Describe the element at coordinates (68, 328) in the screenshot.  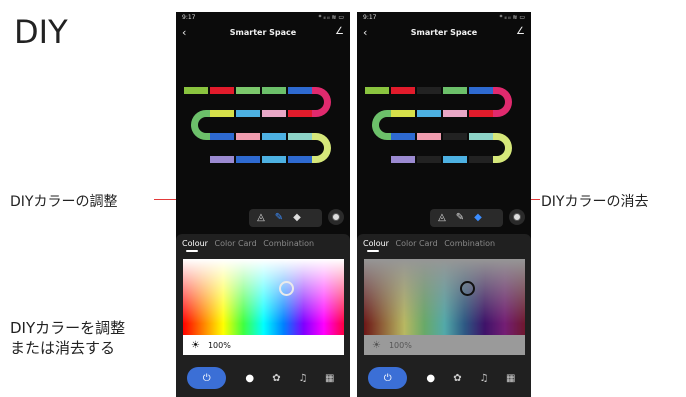
I see `bottom-label-1: DIYカラーを調整` at that location.